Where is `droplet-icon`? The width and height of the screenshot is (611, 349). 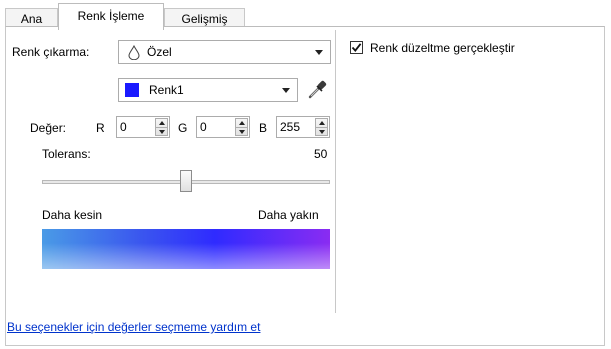 droplet-icon is located at coordinates (134, 52).